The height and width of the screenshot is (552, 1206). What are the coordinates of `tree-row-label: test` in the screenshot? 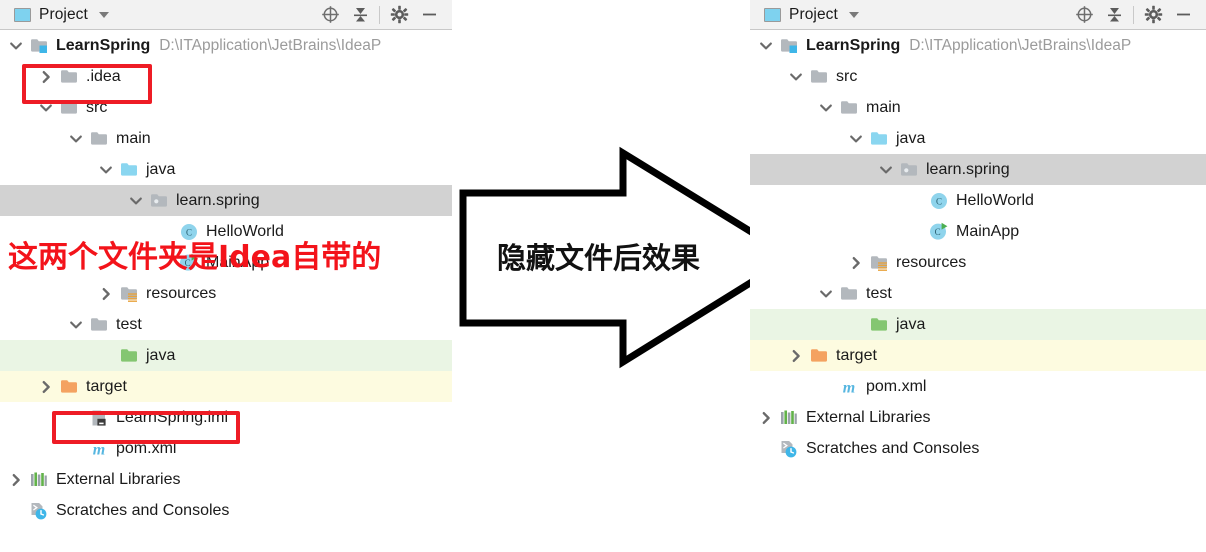 It's located at (879, 293).